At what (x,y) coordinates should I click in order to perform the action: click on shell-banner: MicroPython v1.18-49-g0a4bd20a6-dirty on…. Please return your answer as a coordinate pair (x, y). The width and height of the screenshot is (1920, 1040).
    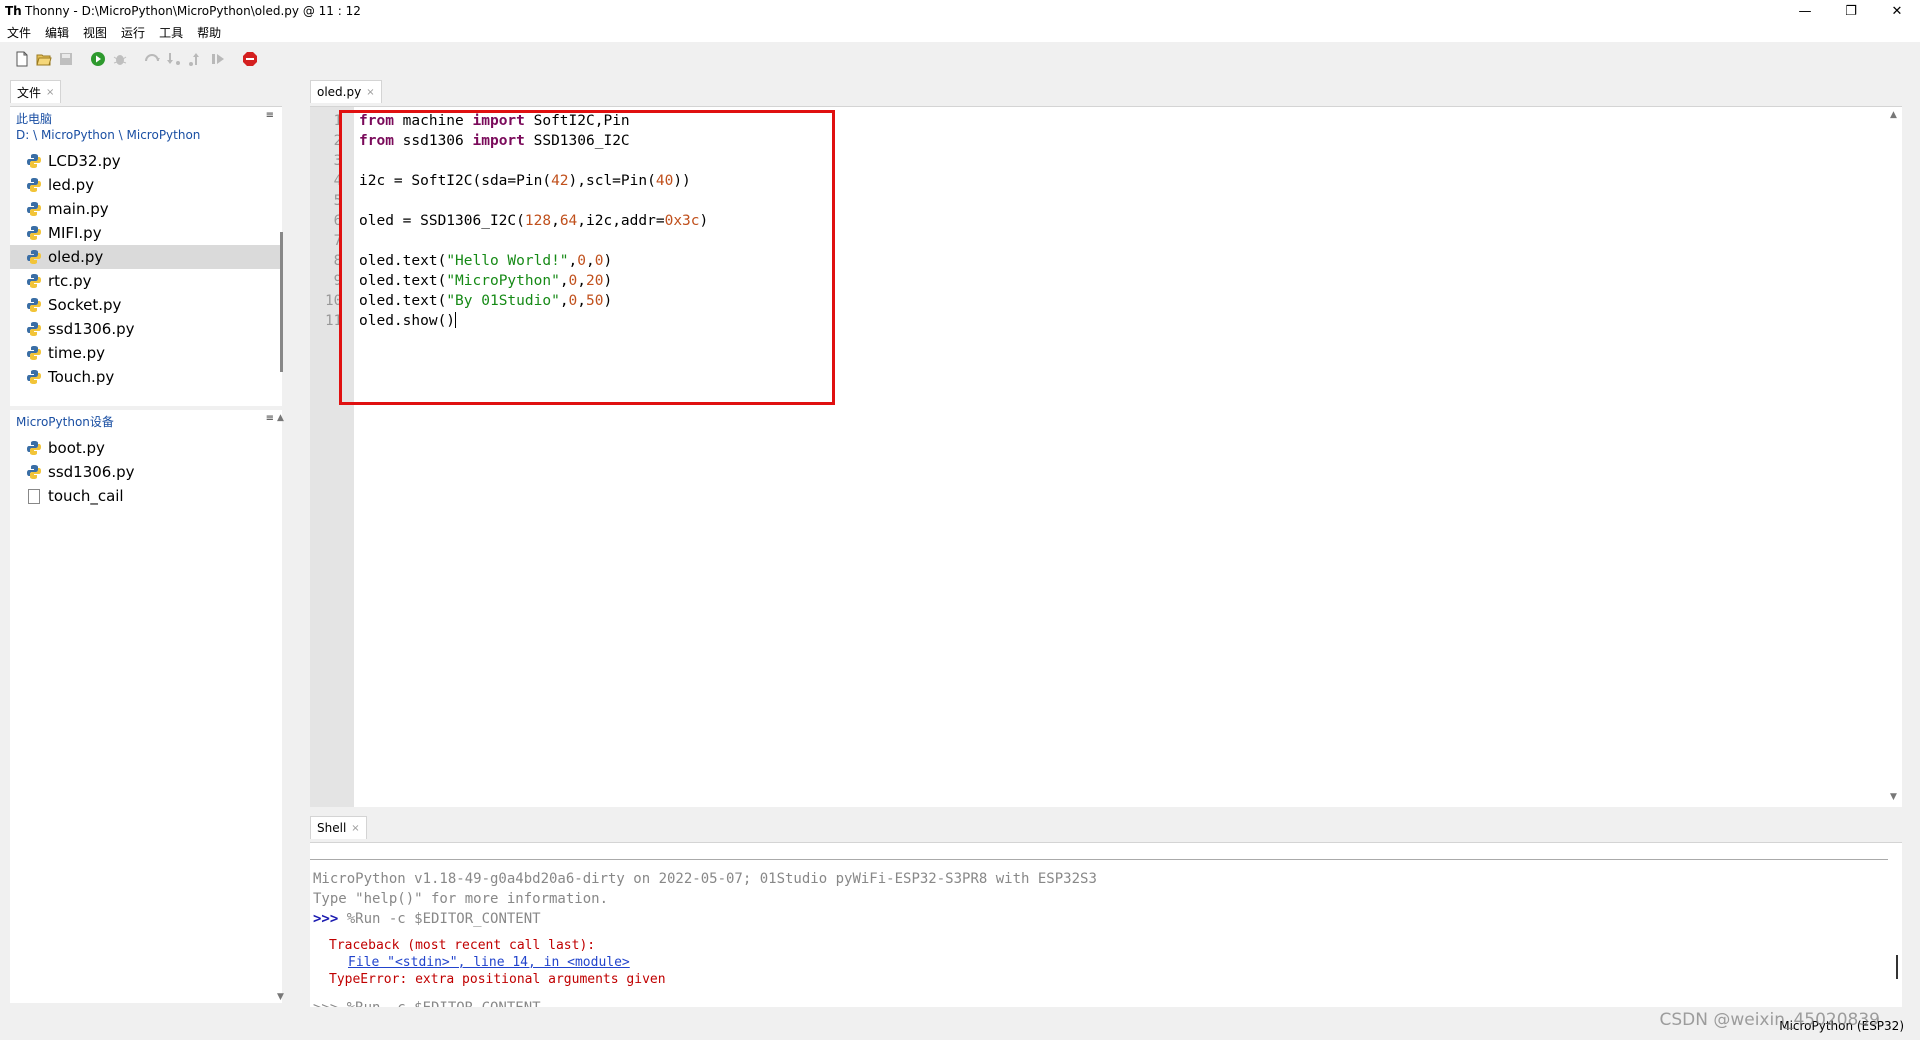
    Looking at the image, I should click on (705, 879).